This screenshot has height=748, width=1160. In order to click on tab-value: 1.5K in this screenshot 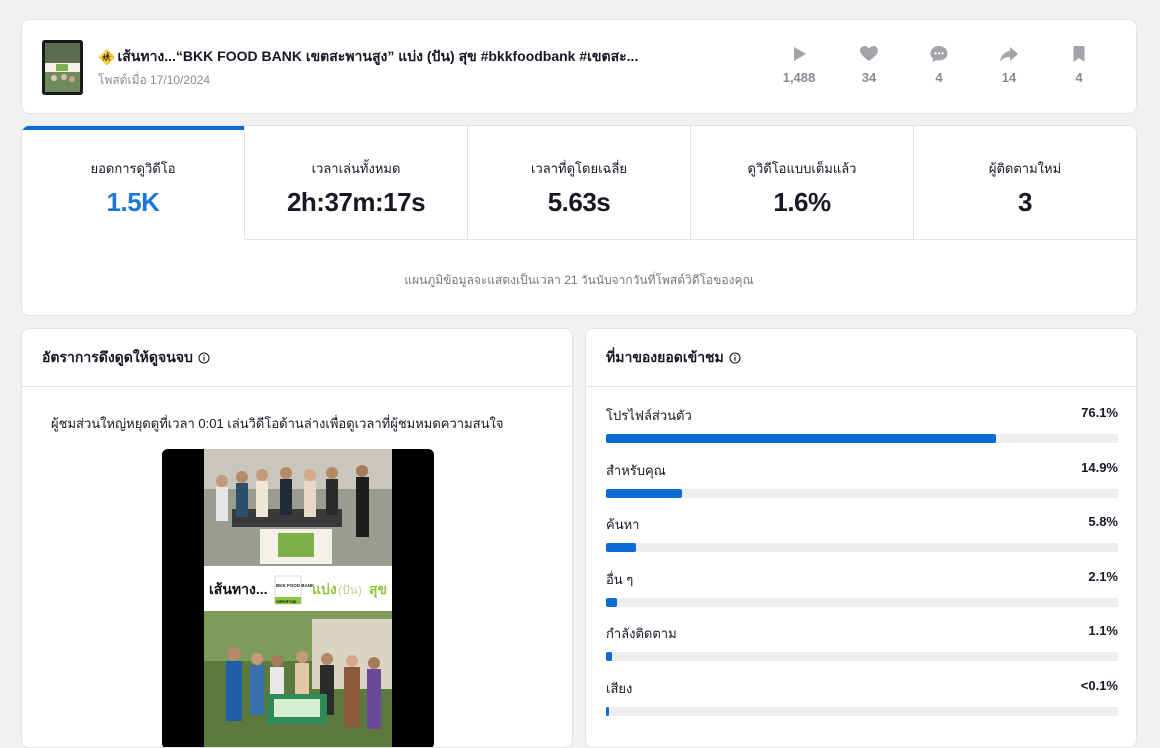, I will do `click(133, 202)`.